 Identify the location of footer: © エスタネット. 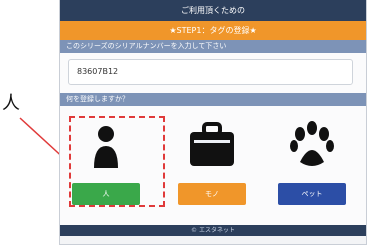
(213, 230).